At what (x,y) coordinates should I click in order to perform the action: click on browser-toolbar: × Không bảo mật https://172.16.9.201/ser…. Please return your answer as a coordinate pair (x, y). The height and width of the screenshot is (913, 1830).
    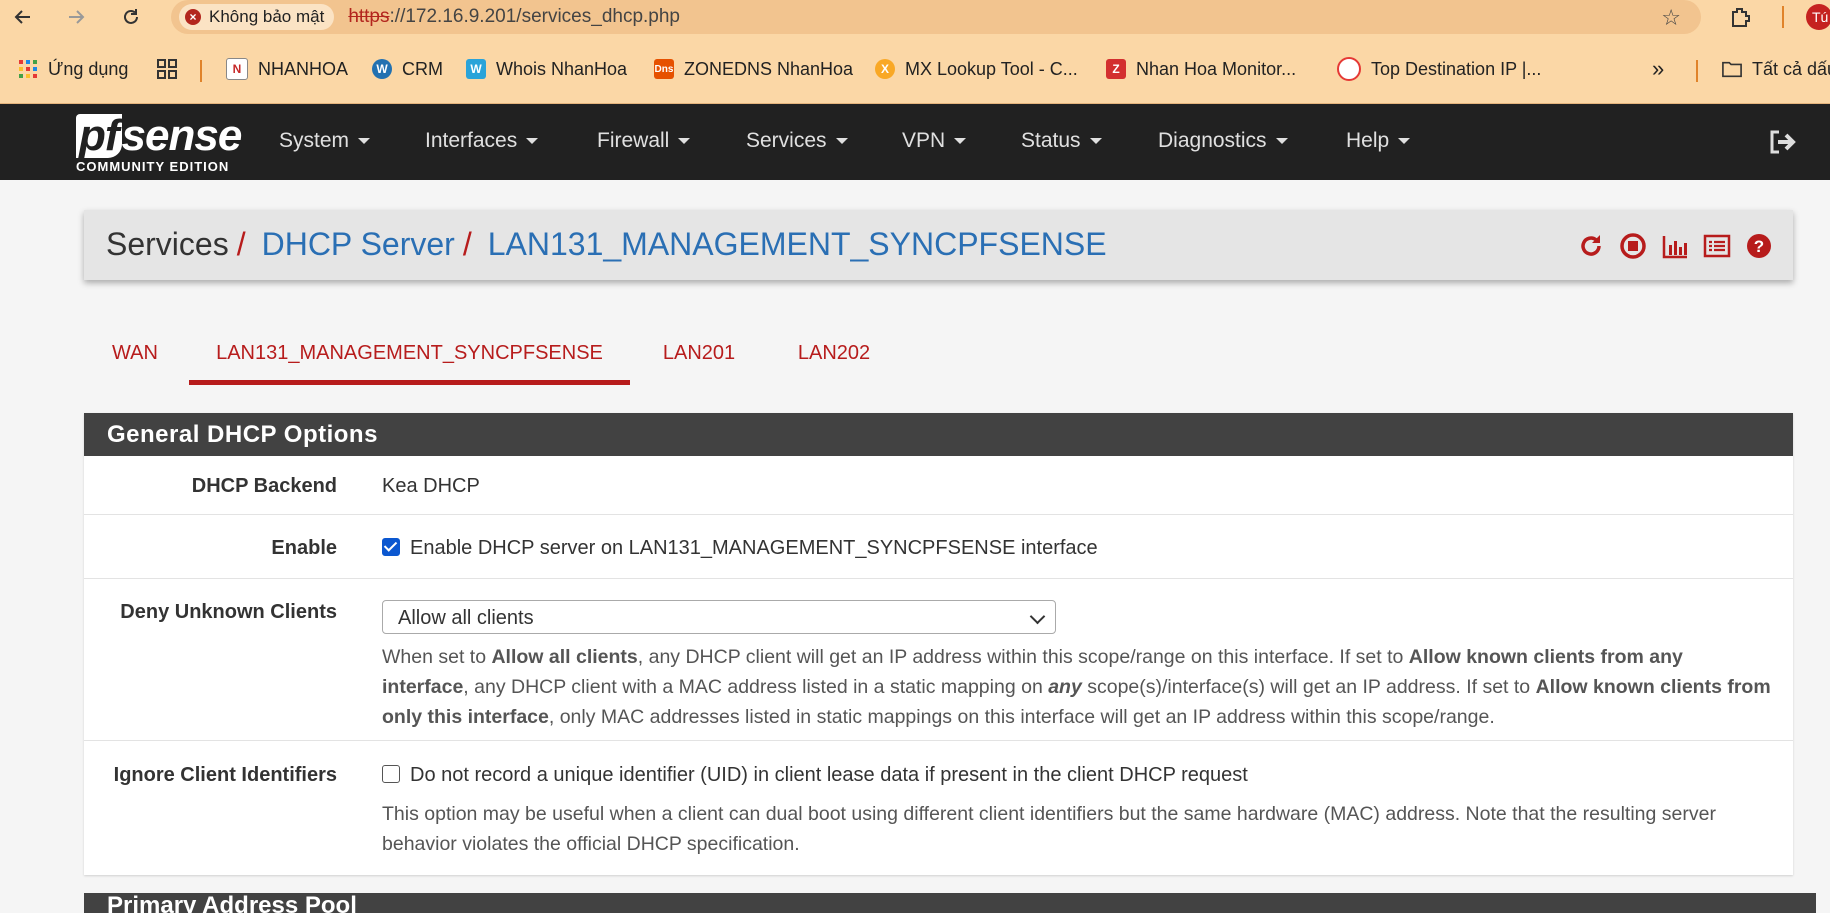
    Looking at the image, I should click on (915, 17).